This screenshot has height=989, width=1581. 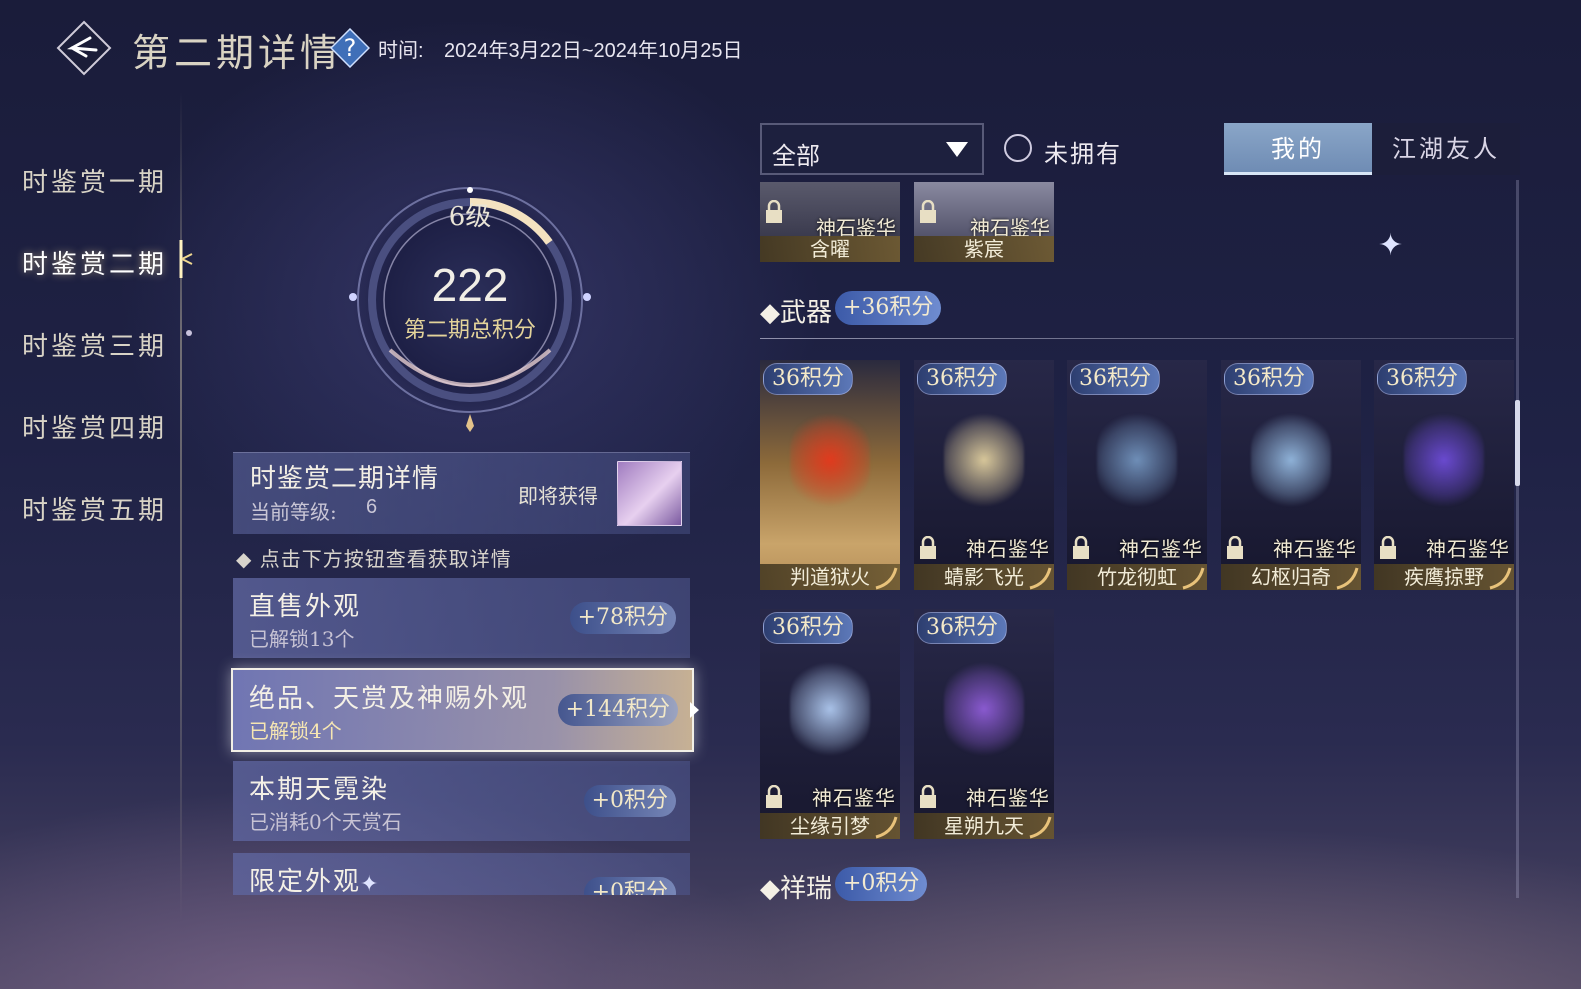 I want to click on back-button, so click(x=84, y=48).